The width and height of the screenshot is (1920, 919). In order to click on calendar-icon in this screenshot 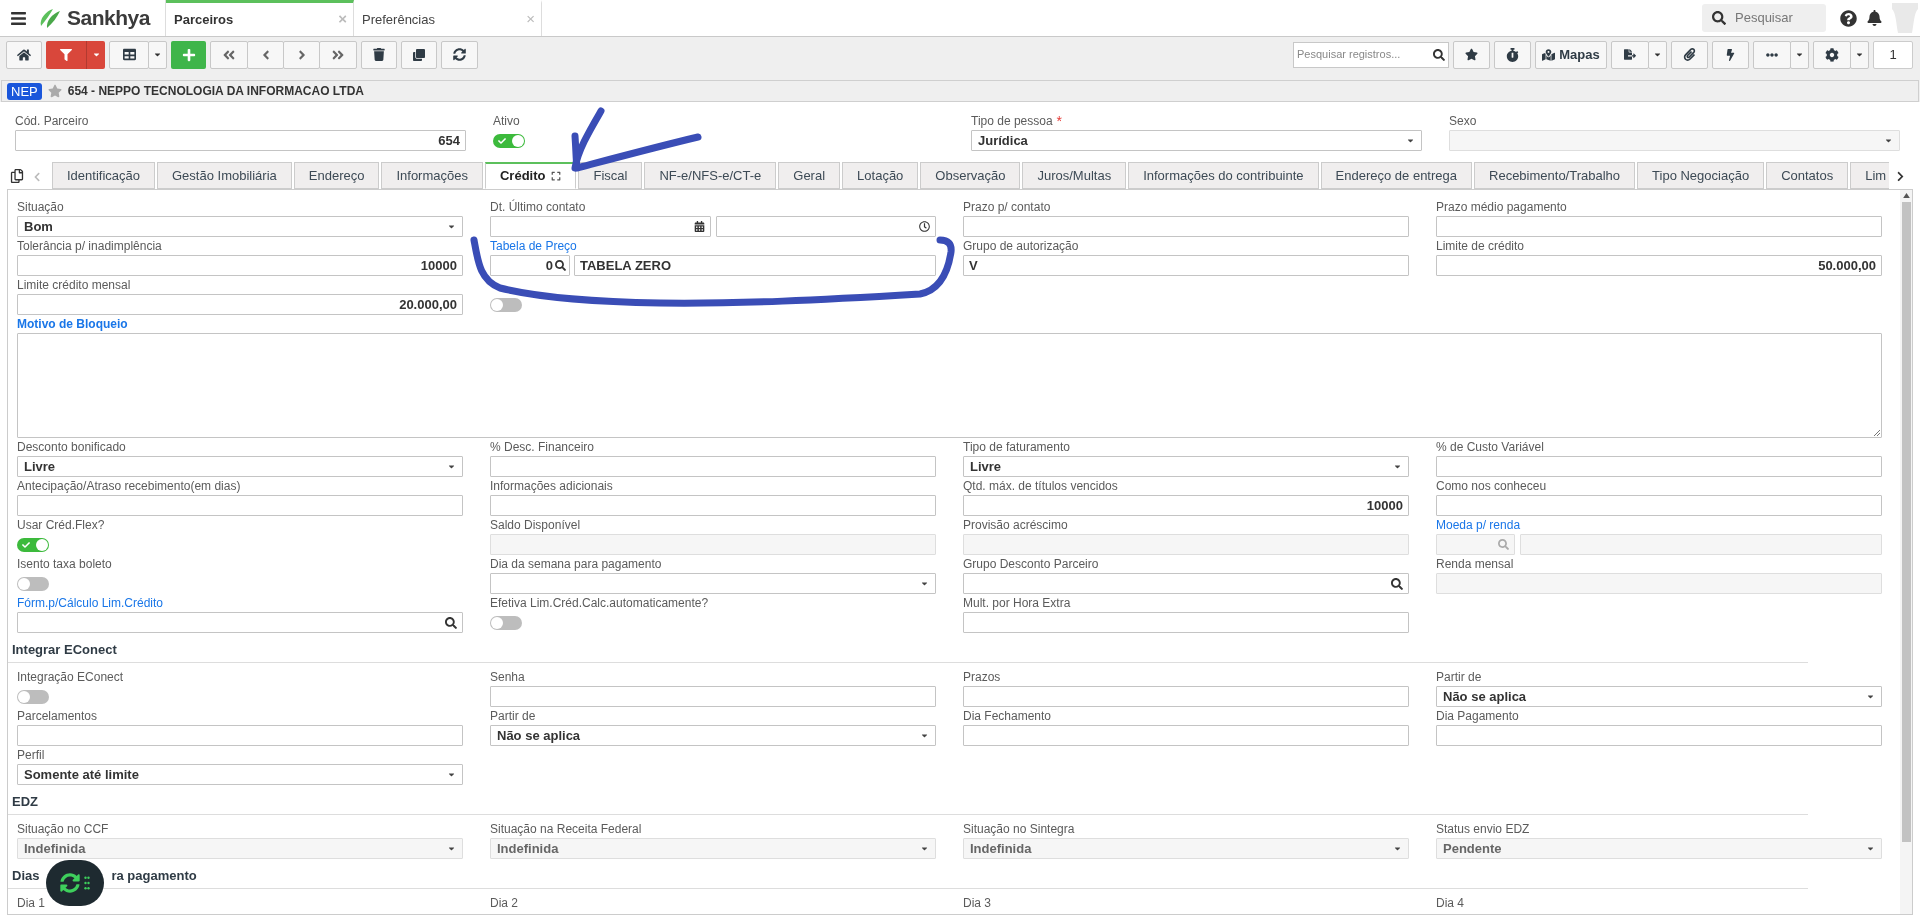, I will do `click(699, 226)`.